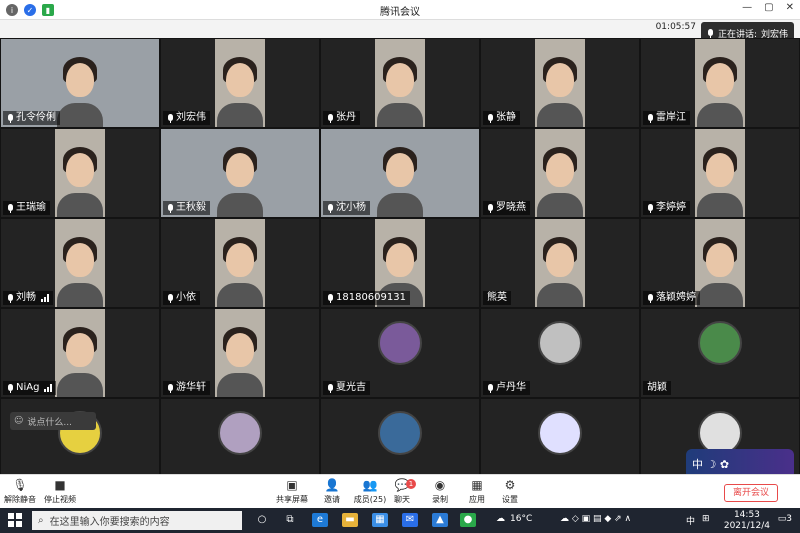  What do you see at coordinates (36, 117) in the screenshot?
I see `participant-name: 孔令伶俐` at bounding box center [36, 117].